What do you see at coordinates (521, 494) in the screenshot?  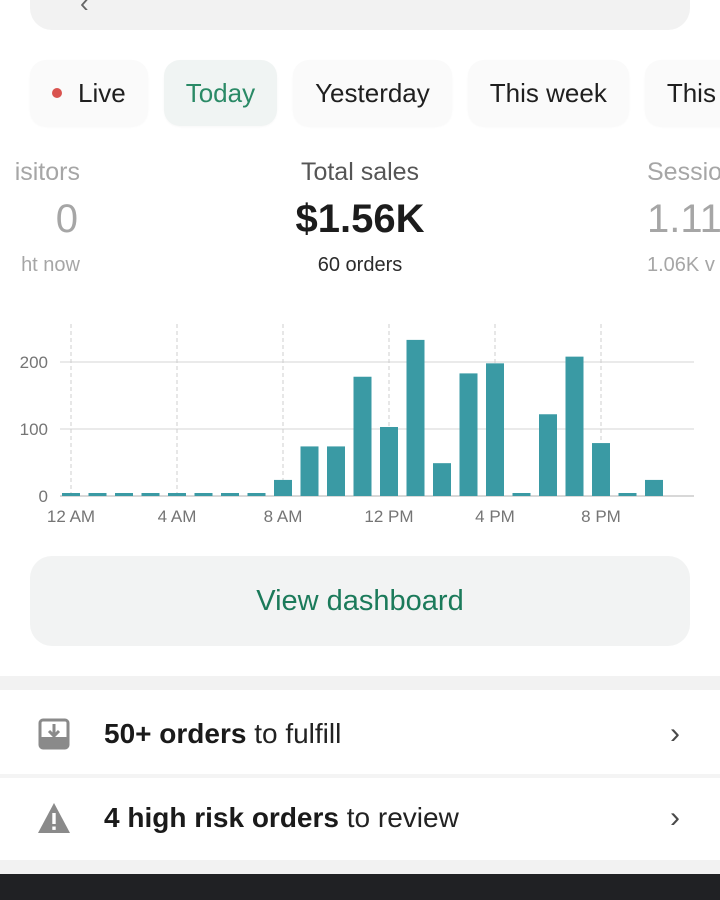 I see `bar-5-pm` at bounding box center [521, 494].